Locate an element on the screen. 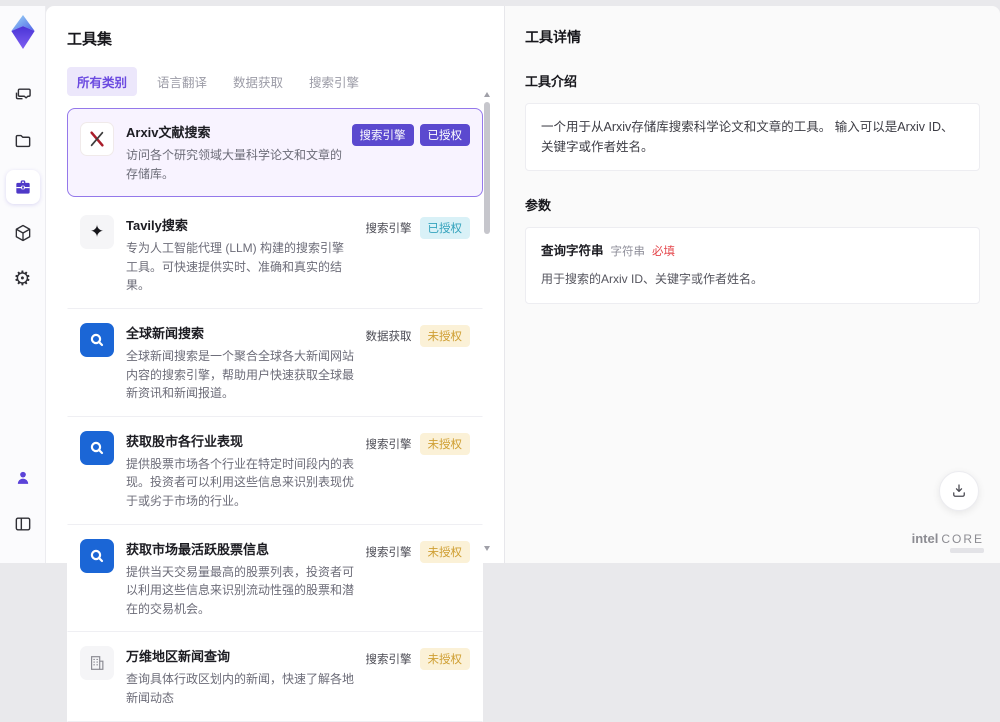 The image size is (1000, 722). tool-name: Arxiv文献搜索 is located at coordinates (235, 131).